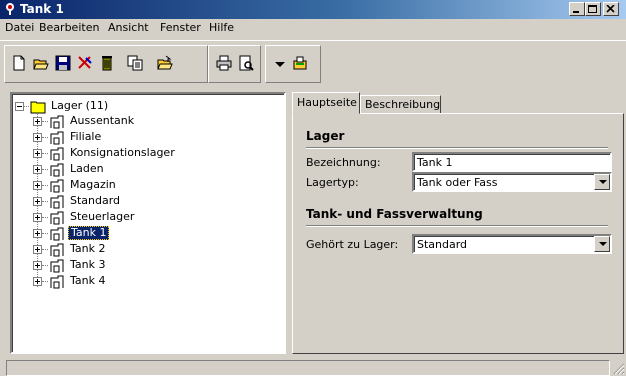  I want to click on bezeichnung-value: Tank 1, so click(435, 162).